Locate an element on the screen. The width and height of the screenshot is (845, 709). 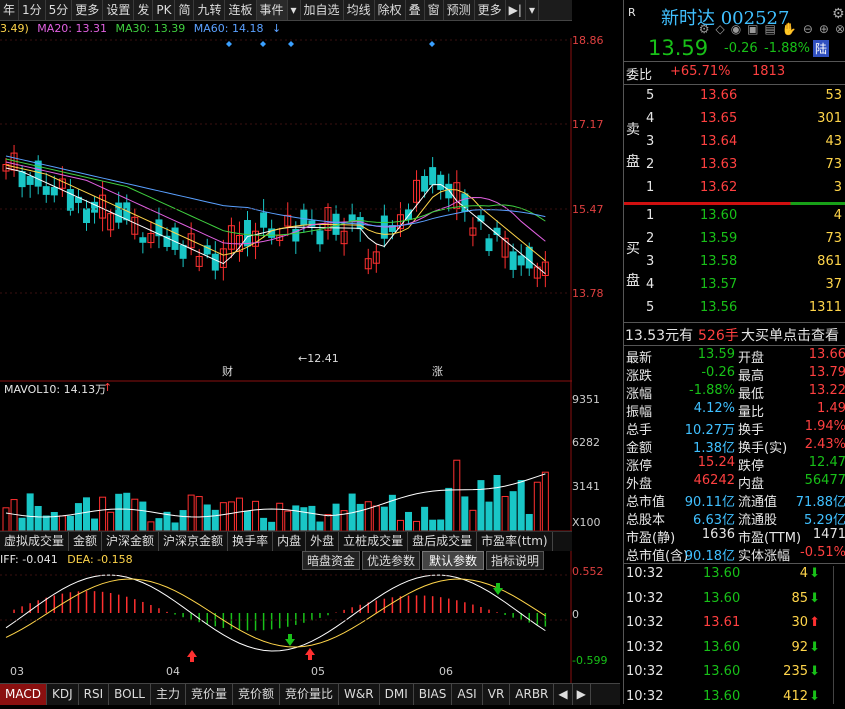
price-change-pct: -1.88% is located at coordinates (787, 48).